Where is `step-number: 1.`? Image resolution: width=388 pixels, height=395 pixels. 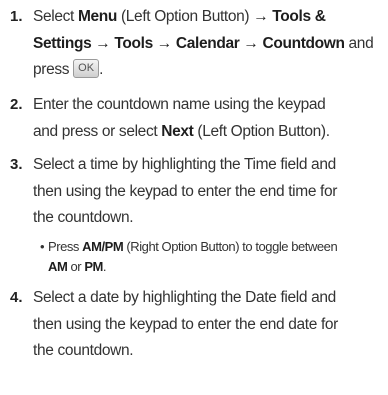 step-number: 1. is located at coordinates (16, 16).